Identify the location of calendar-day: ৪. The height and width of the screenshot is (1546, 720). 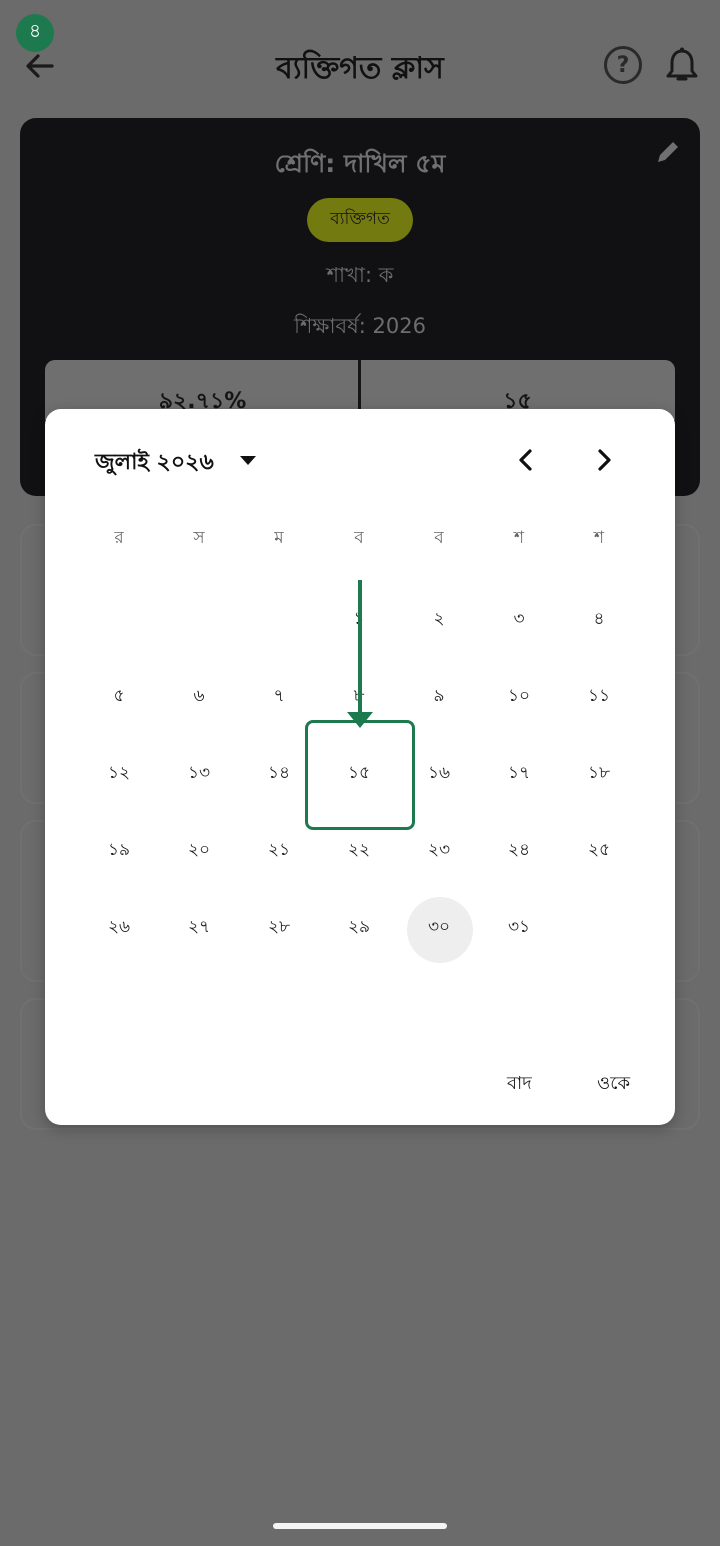
(599, 619).